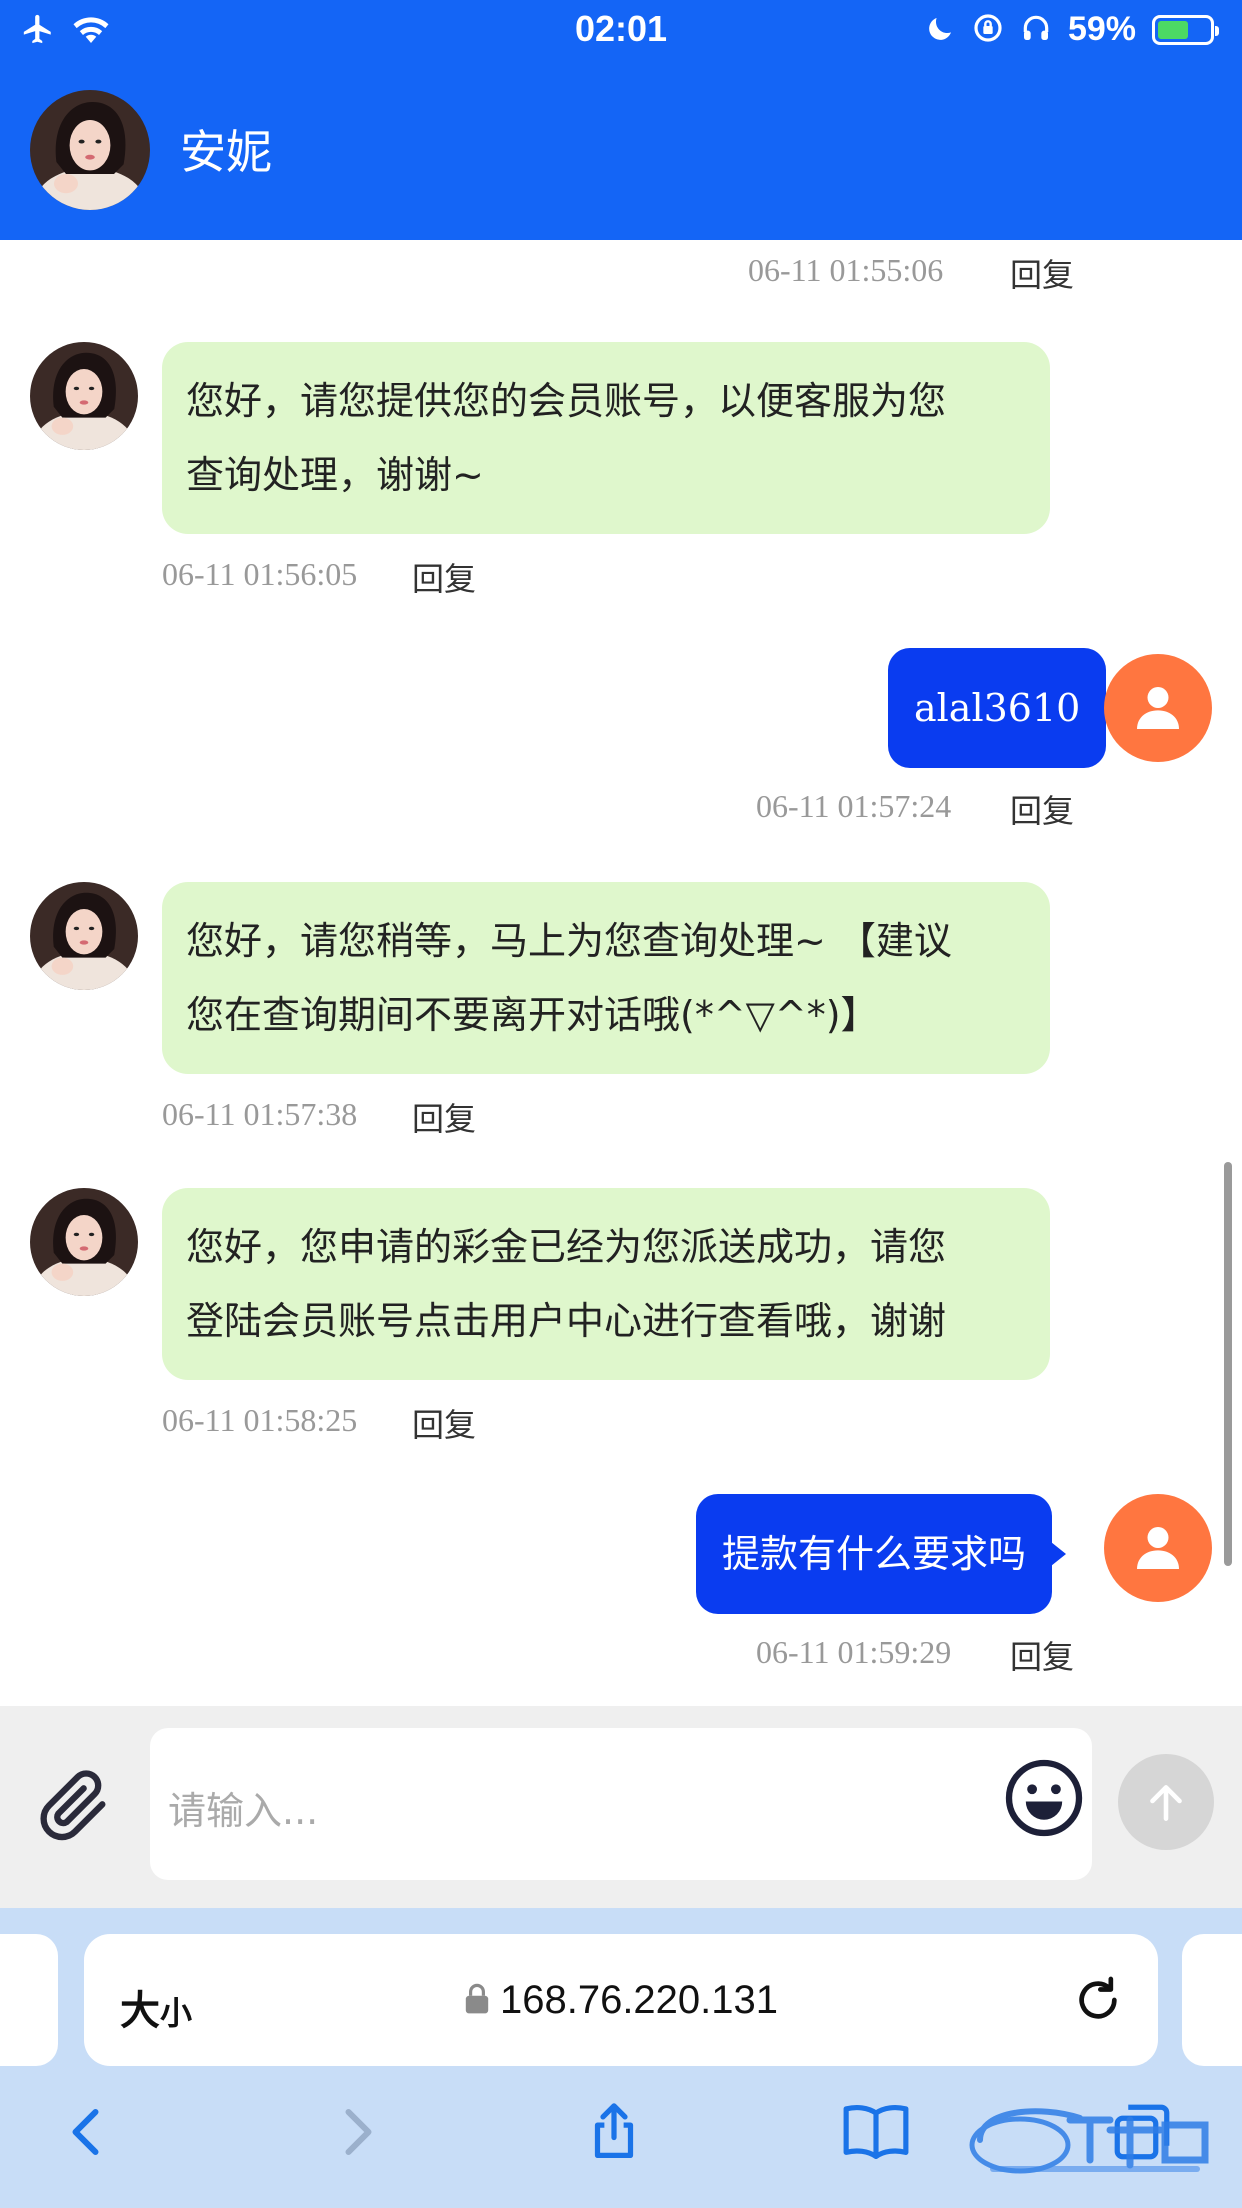  I want to click on message-time: 06-11 01:57:24, so click(854, 806).